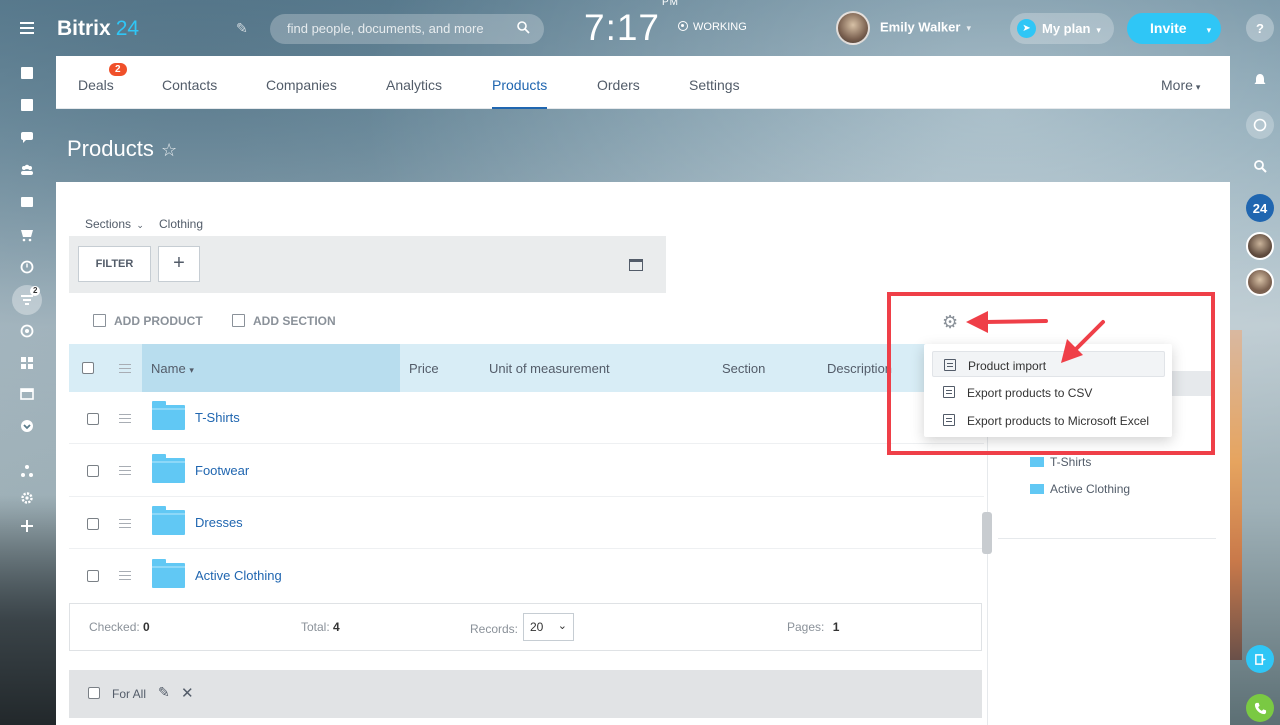 The image size is (1280, 725). I want to click on pages-value: 1, so click(836, 627).